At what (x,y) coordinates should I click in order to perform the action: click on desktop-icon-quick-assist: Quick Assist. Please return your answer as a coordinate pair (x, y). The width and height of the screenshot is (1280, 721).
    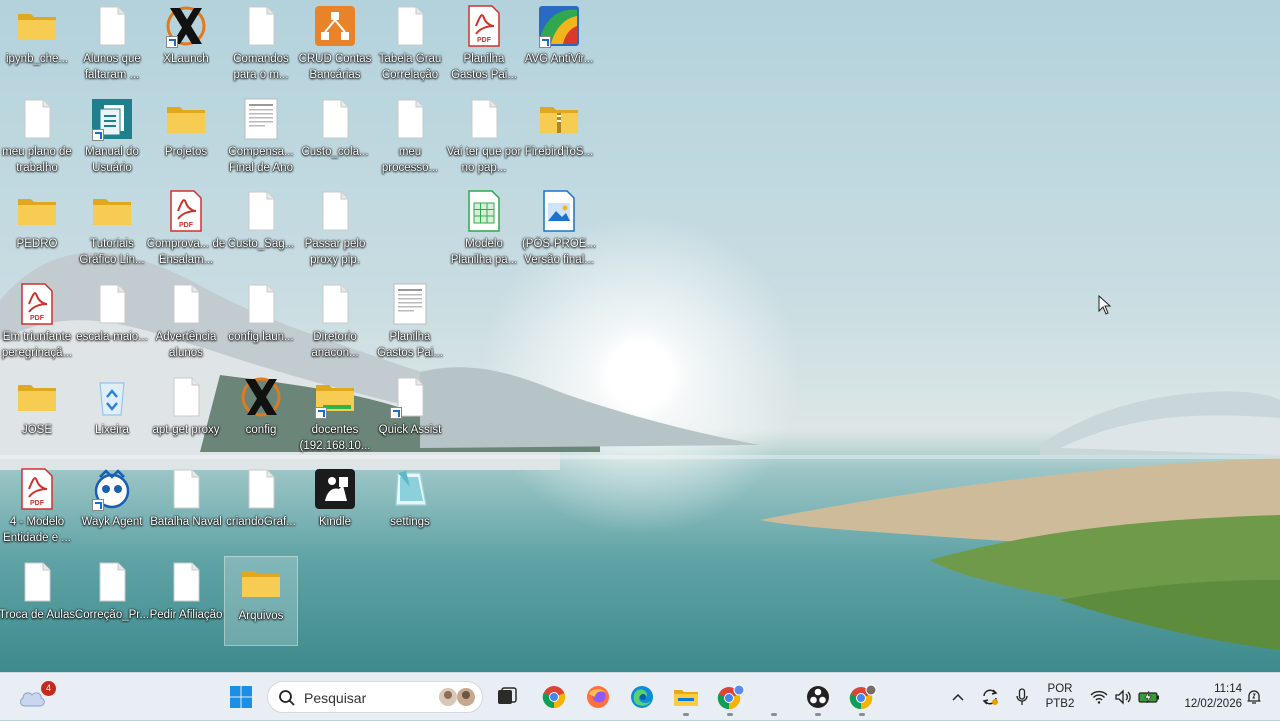
    Looking at the image, I should click on (410, 416).